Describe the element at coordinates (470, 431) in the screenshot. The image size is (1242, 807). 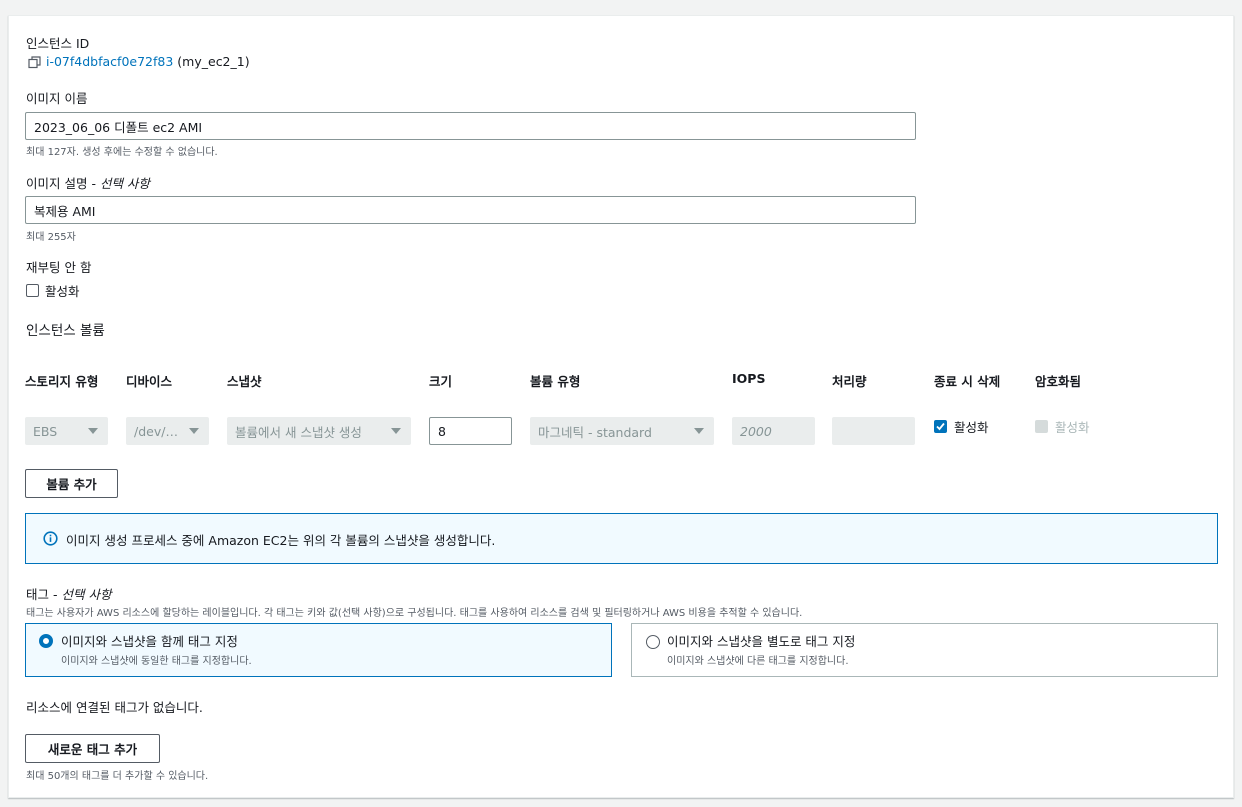
I see `size-input: 8` at that location.